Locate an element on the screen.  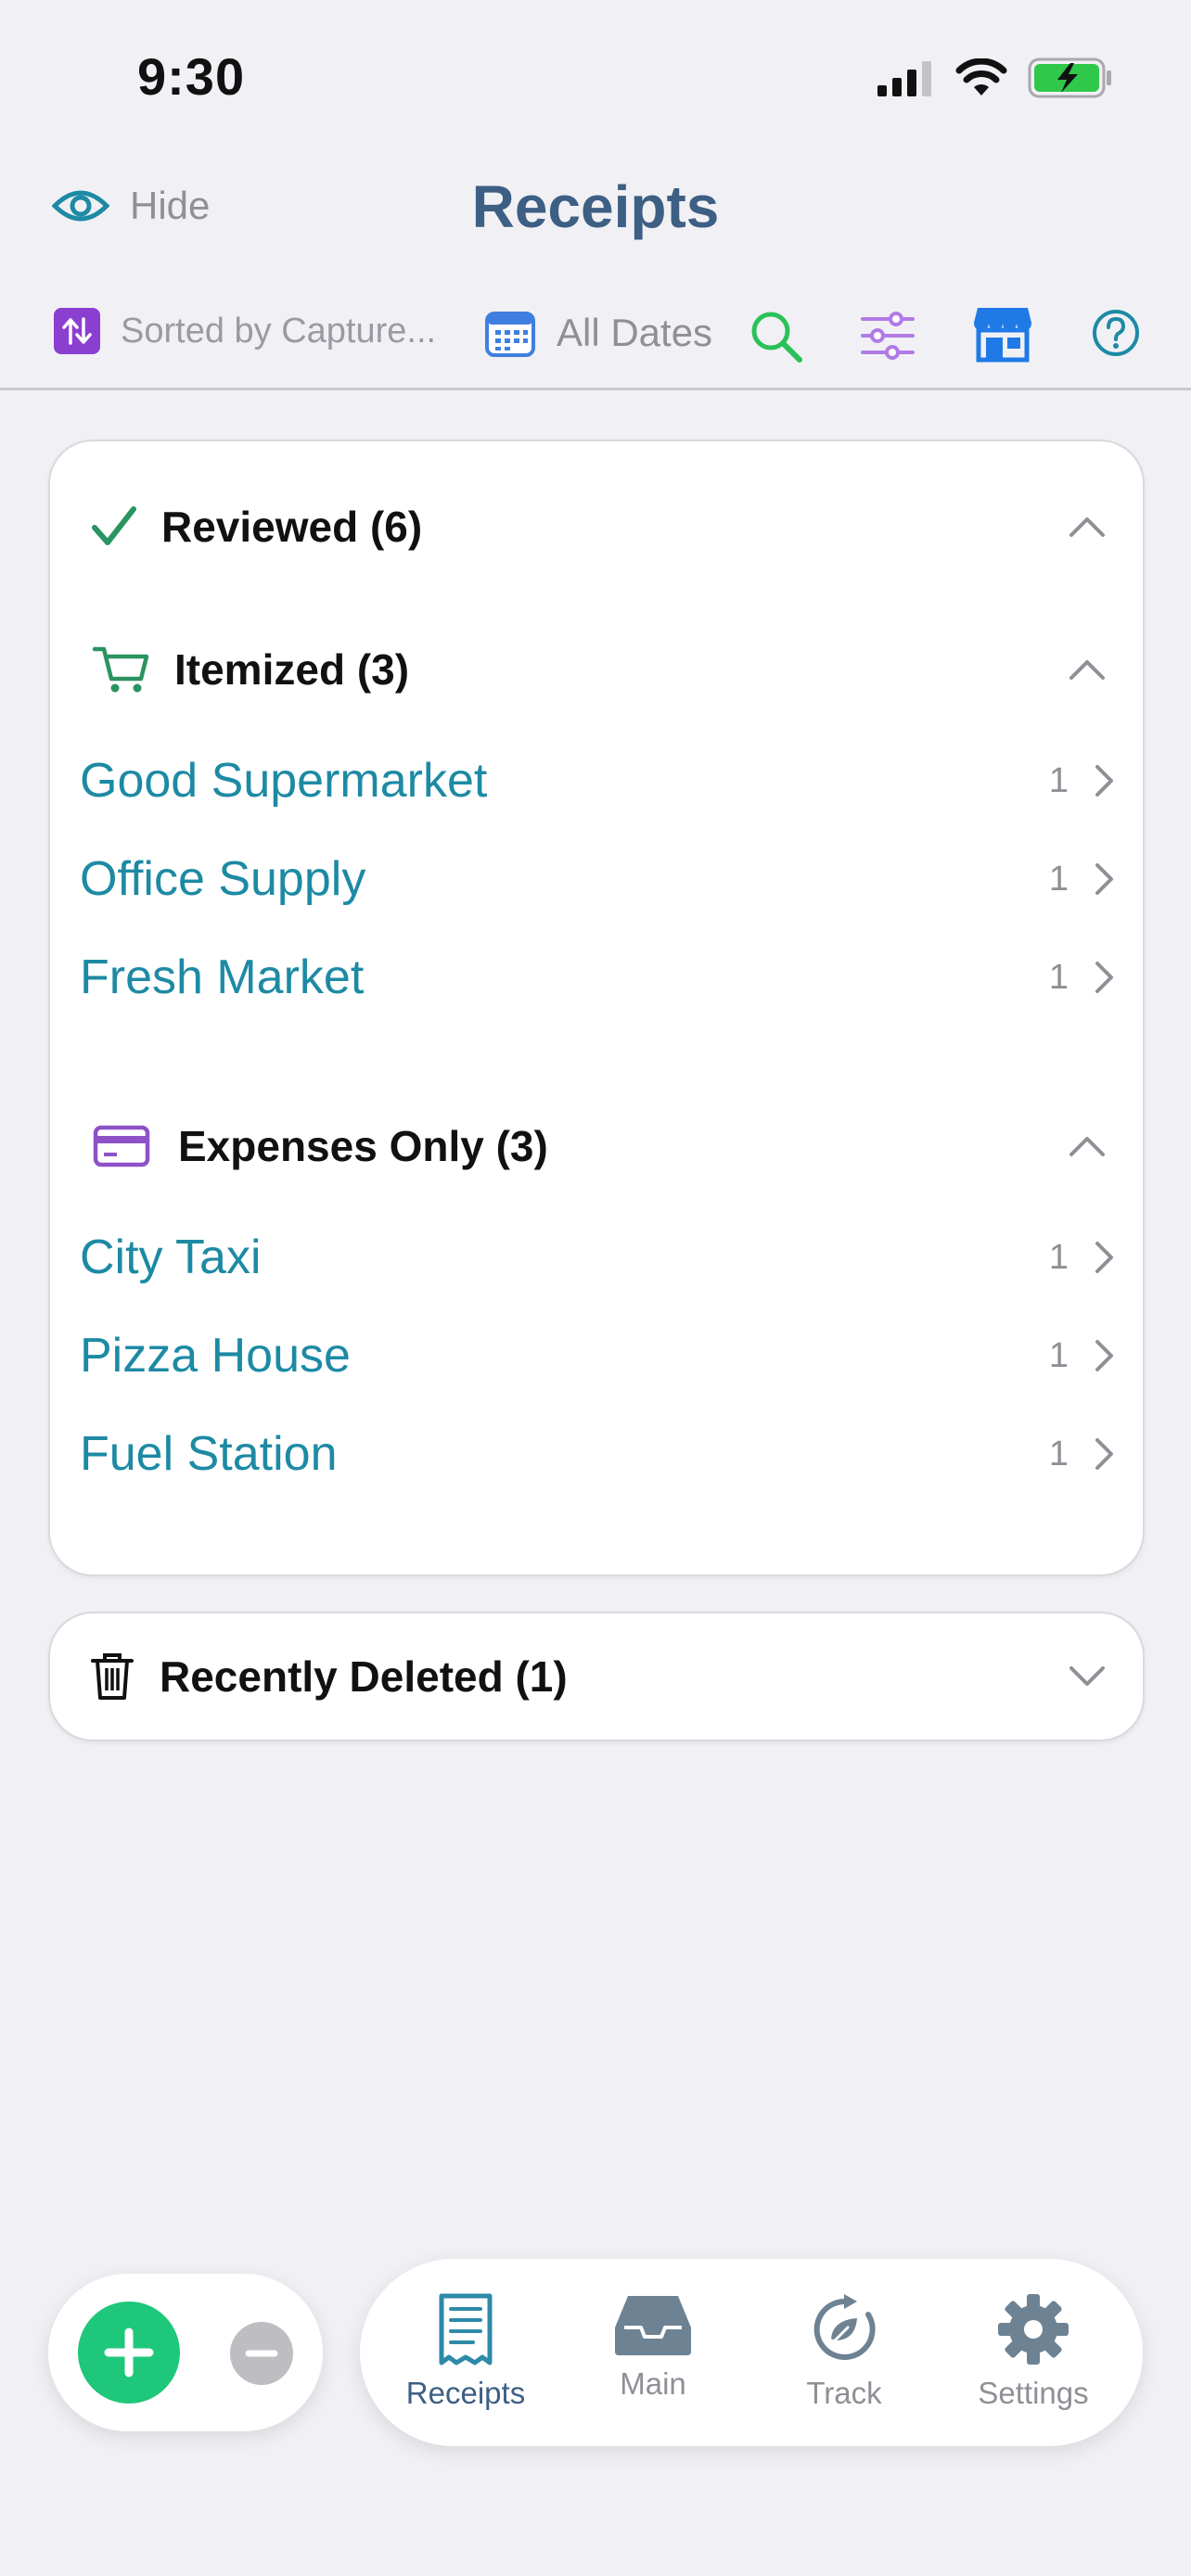
sort-arrows-icon is located at coordinates (77, 331).